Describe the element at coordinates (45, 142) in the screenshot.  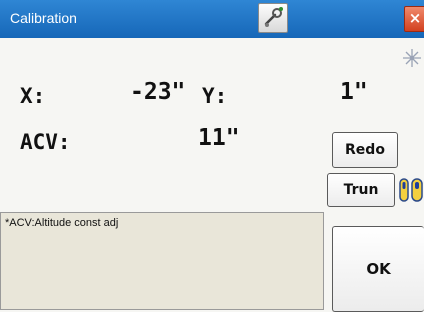
I see `acv-label: ACV:` at that location.